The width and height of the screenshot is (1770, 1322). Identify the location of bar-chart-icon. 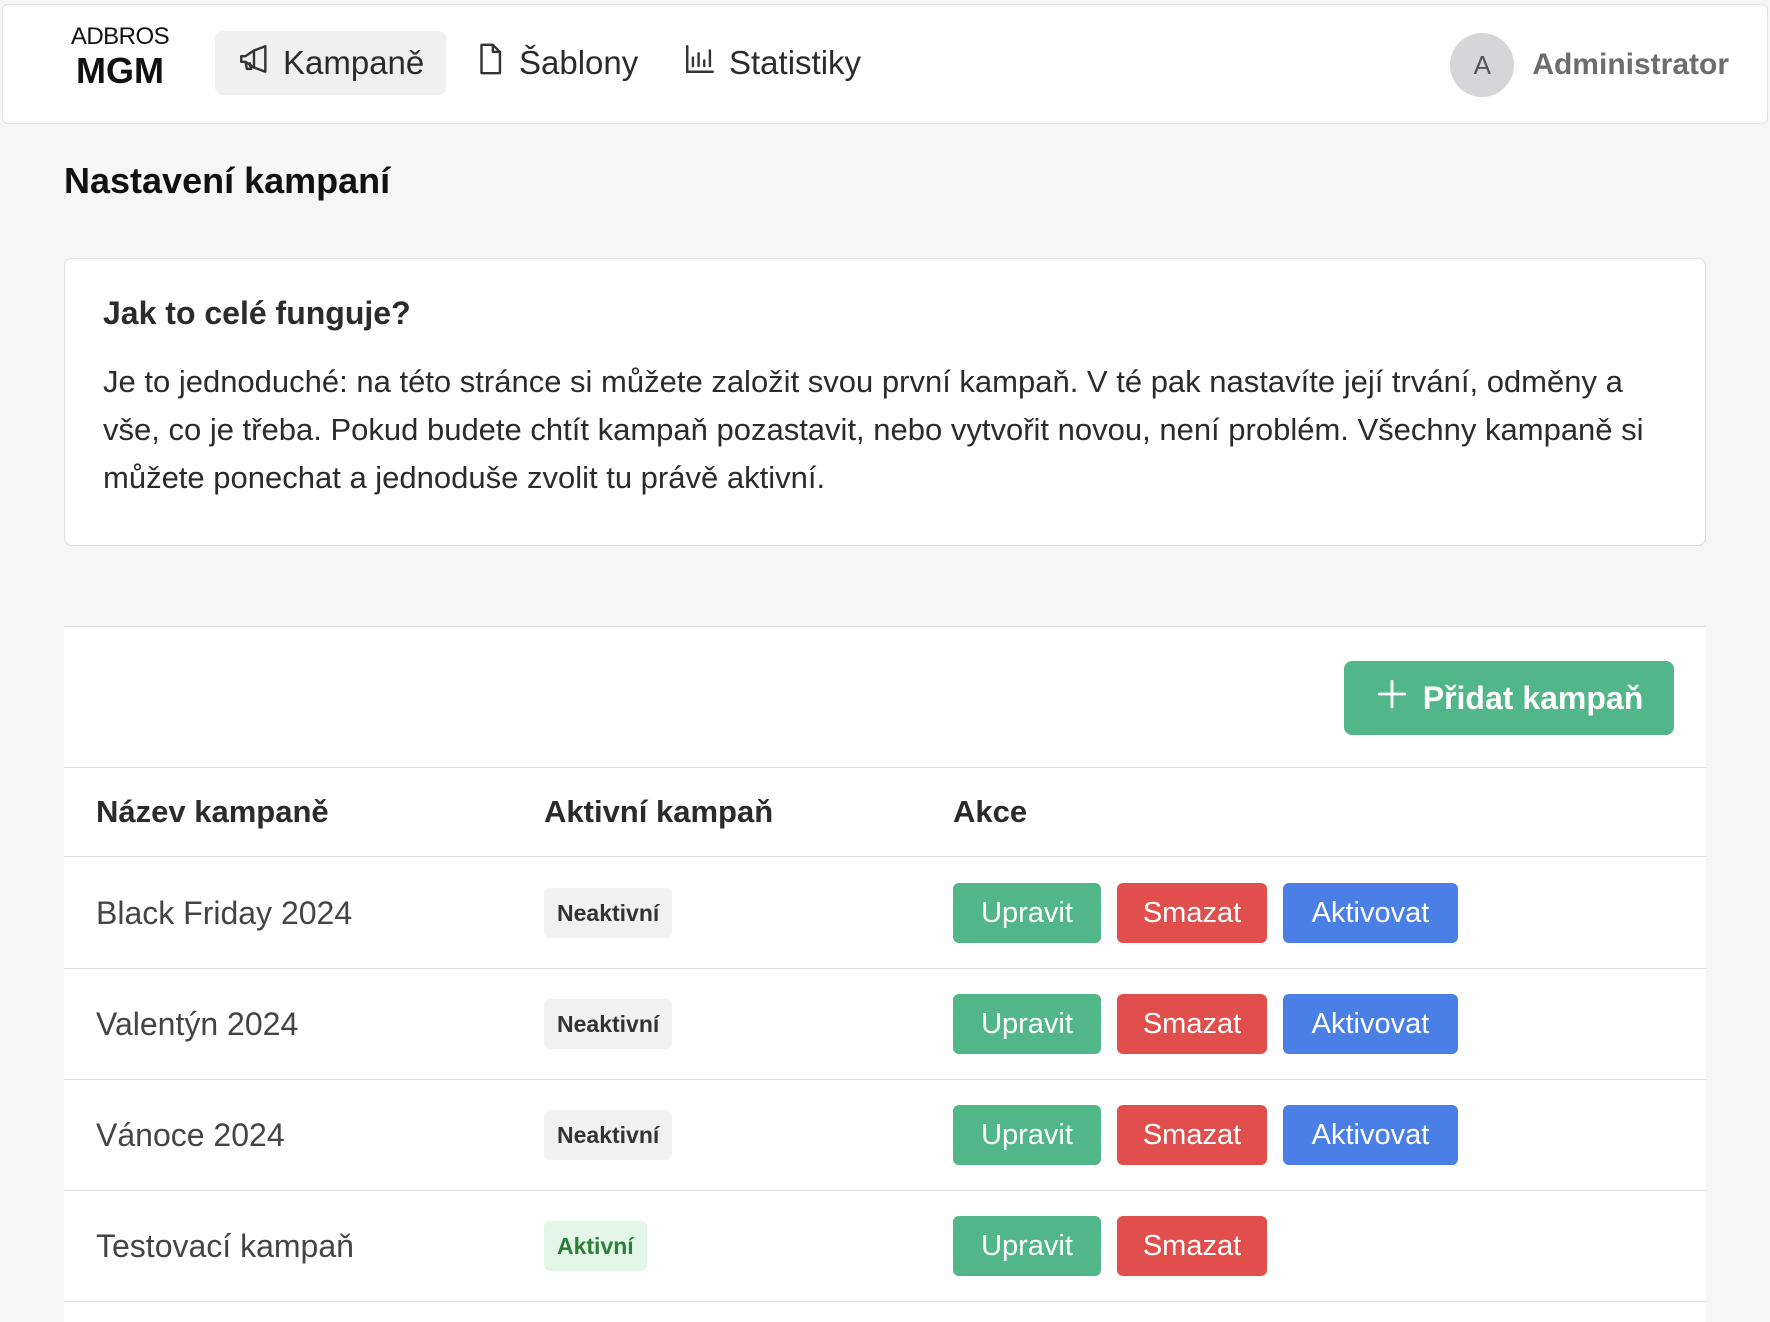
(700, 63).